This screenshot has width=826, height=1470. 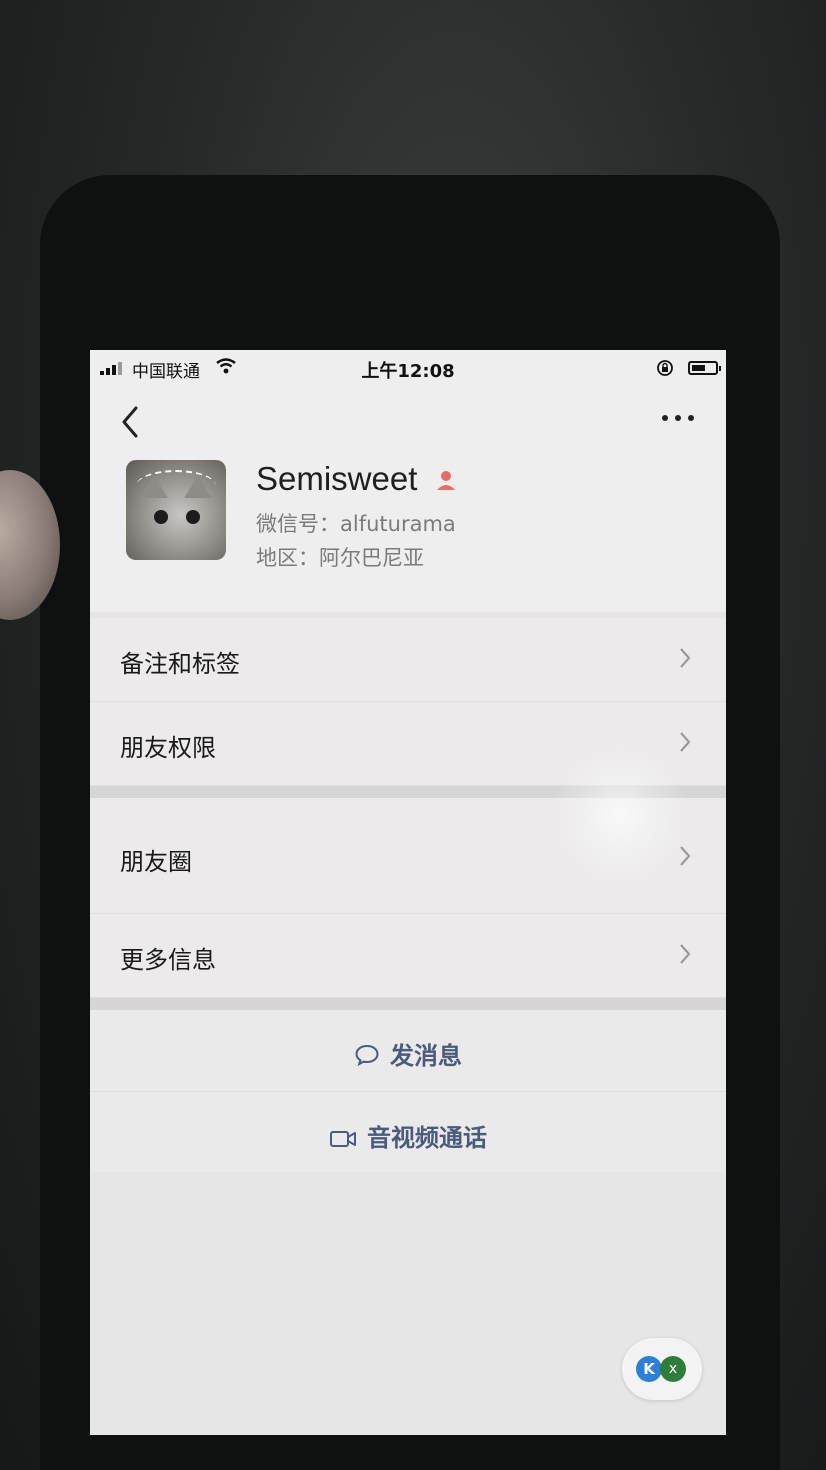 I want to click on video-camera-icon, so click(x=343, y=1139).